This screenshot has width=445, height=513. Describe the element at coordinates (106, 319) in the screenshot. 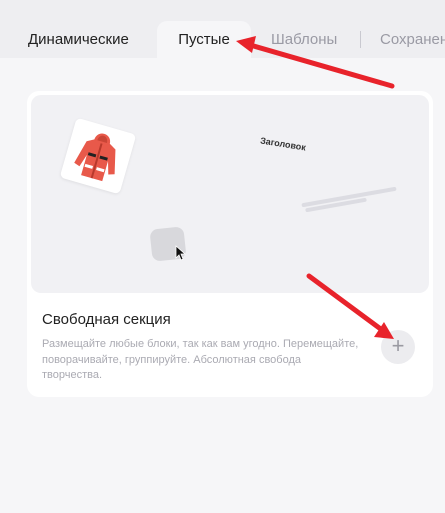

I see `section-title: Свободная секция` at that location.